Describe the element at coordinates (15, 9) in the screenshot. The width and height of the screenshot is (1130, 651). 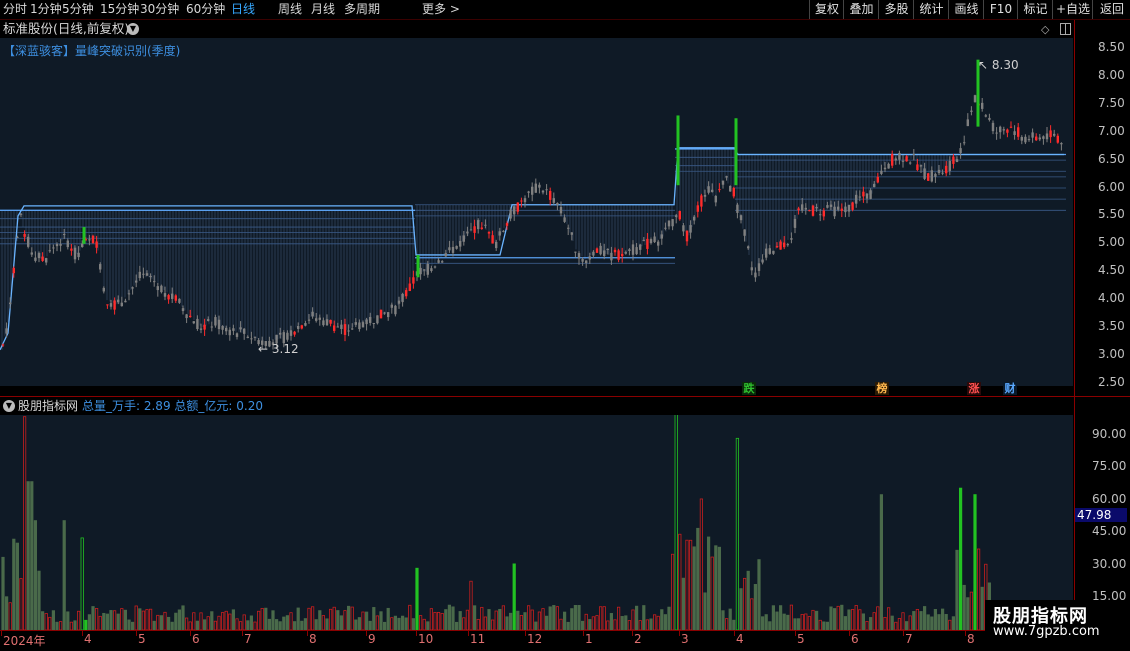
I see `timeframe-tab-0: 分时` at that location.